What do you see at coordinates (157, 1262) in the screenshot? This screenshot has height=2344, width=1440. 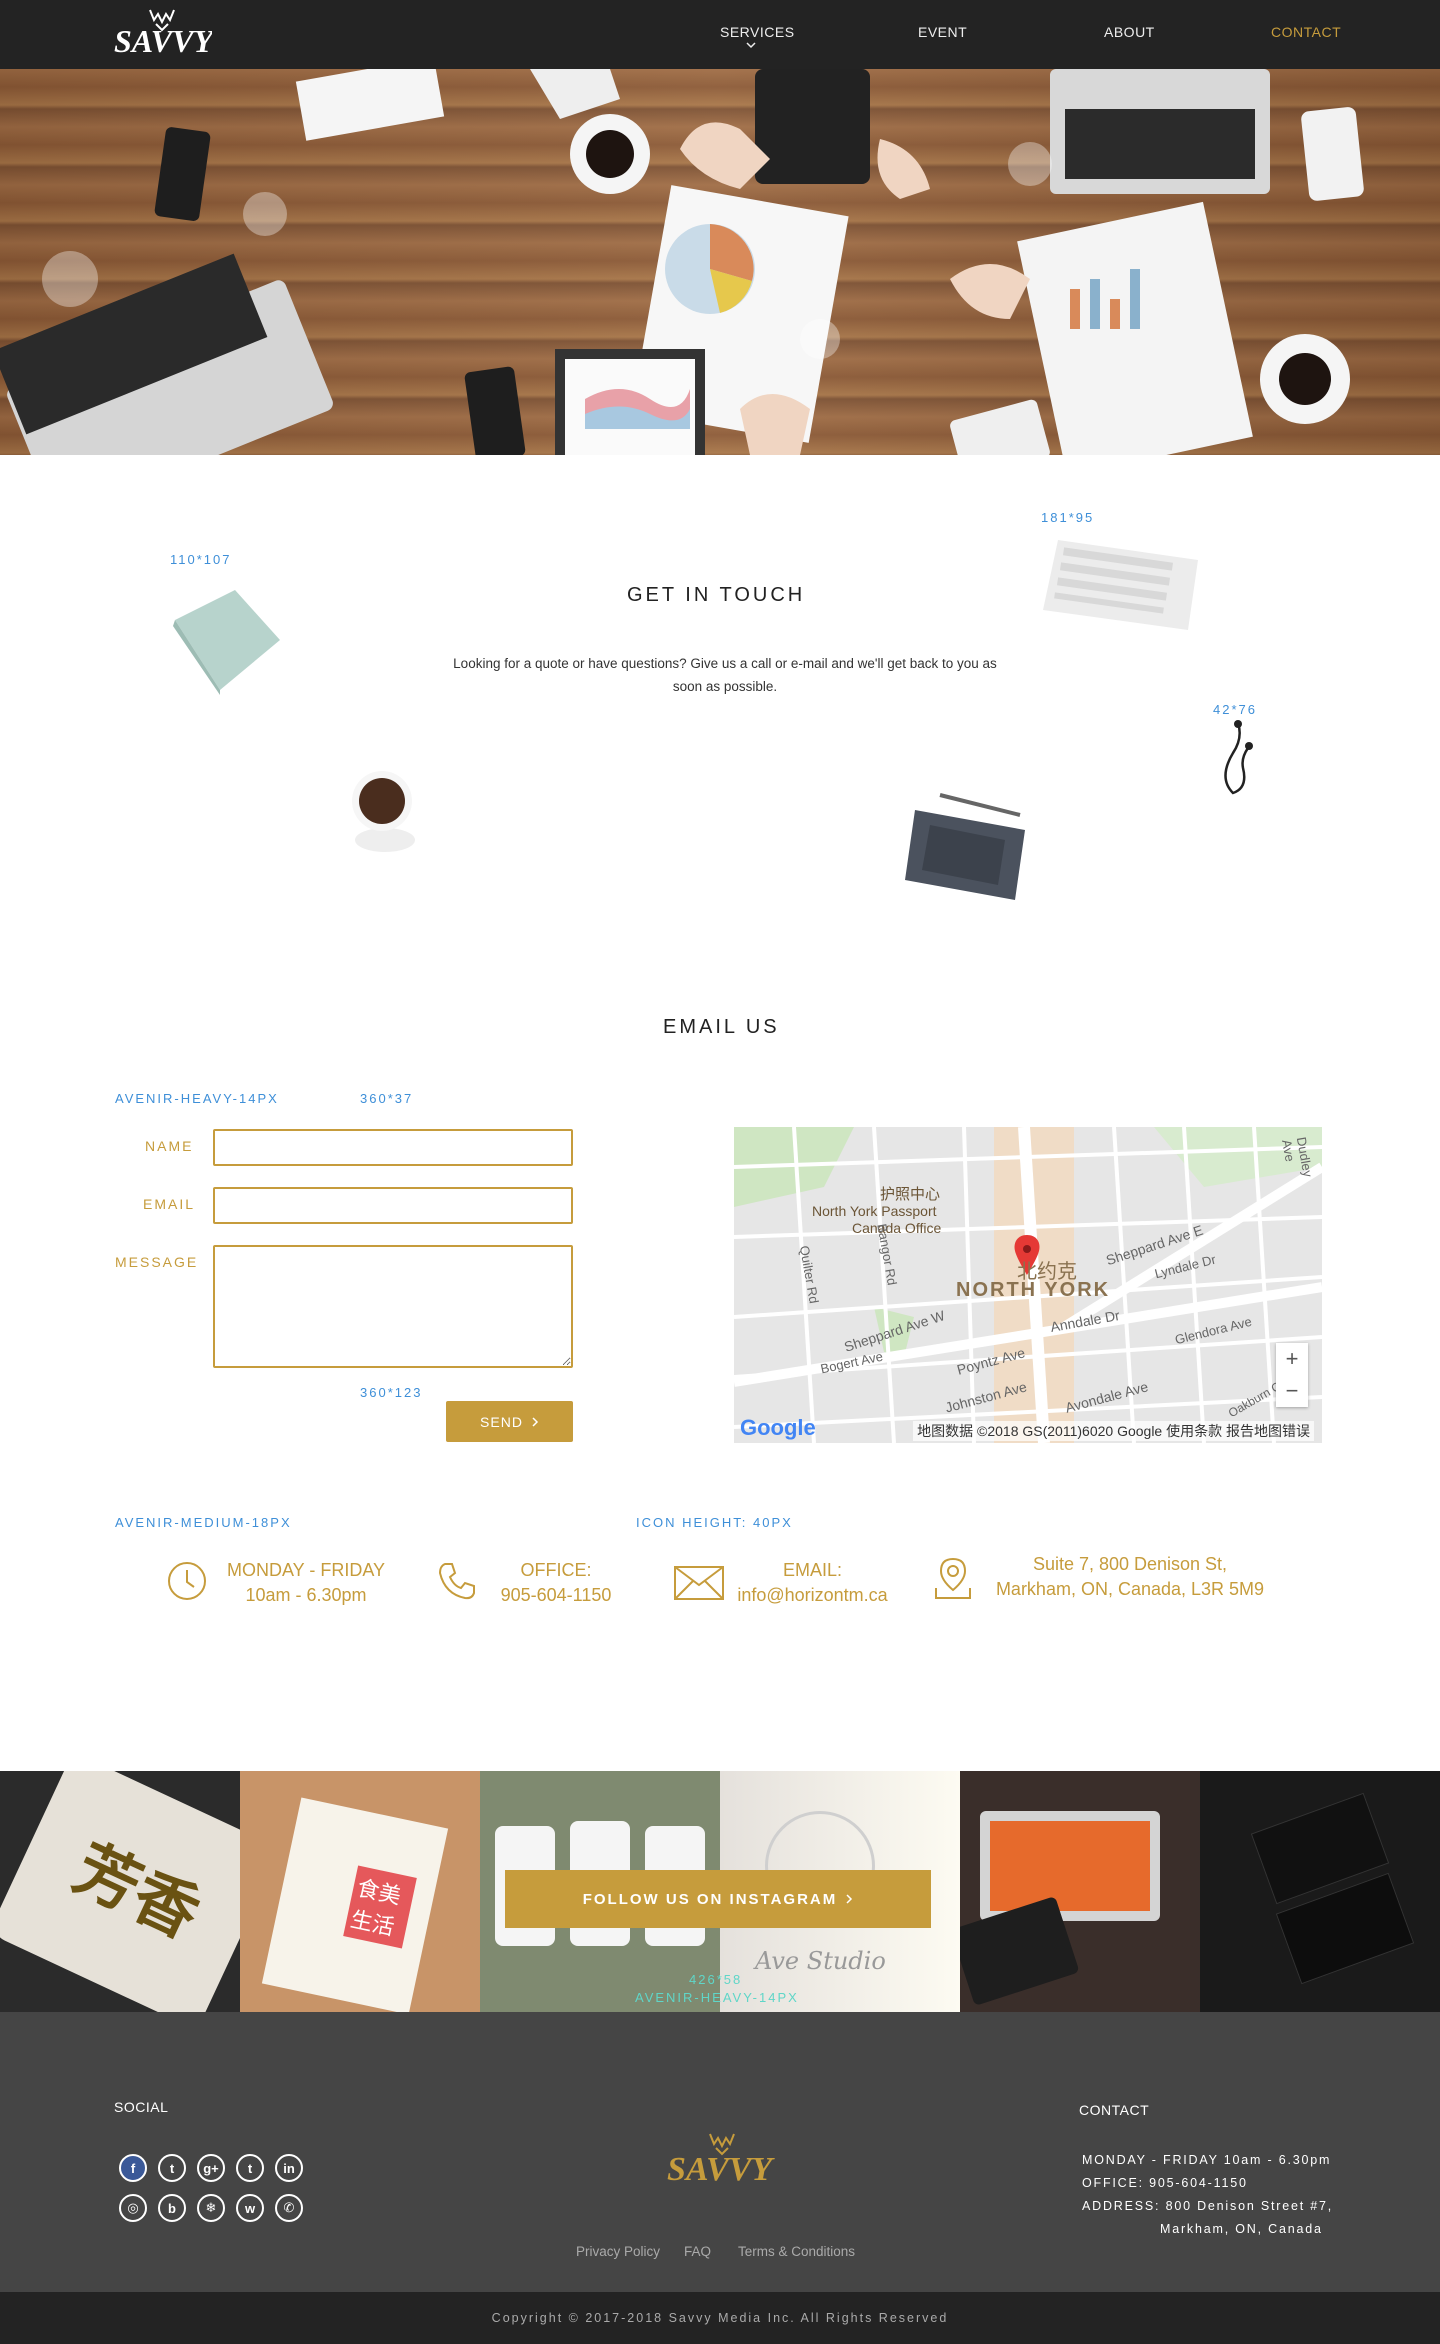 I see `message-label: MESSAGE` at bounding box center [157, 1262].